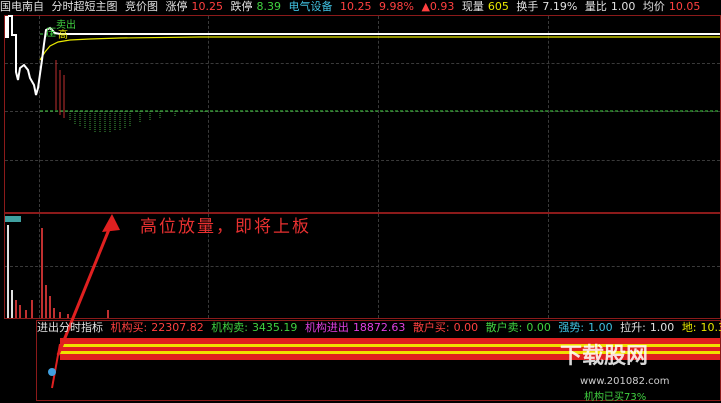 Image resolution: width=721 pixels, height=403 pixels. Describe the element at coordinates (229, 327) in the screenshot. I see `inst-sell-label: 机构卖:` at that location.